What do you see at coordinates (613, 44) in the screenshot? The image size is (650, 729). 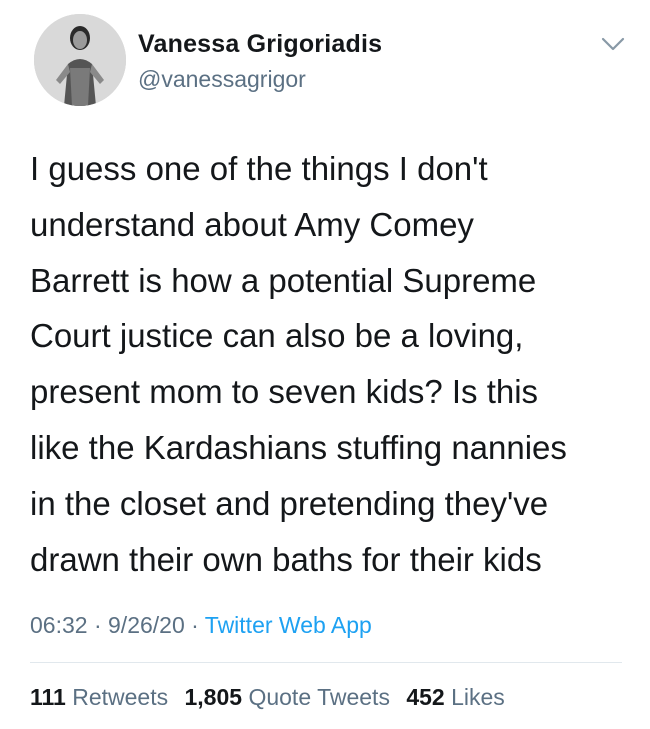 I see `chevron-down-icon` at bounding box center [613, 44].